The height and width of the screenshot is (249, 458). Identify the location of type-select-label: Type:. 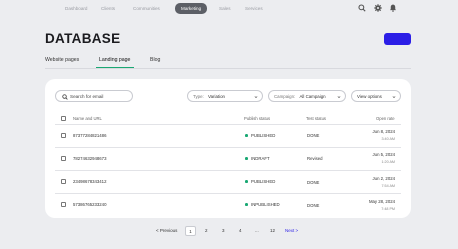
(198, 96).